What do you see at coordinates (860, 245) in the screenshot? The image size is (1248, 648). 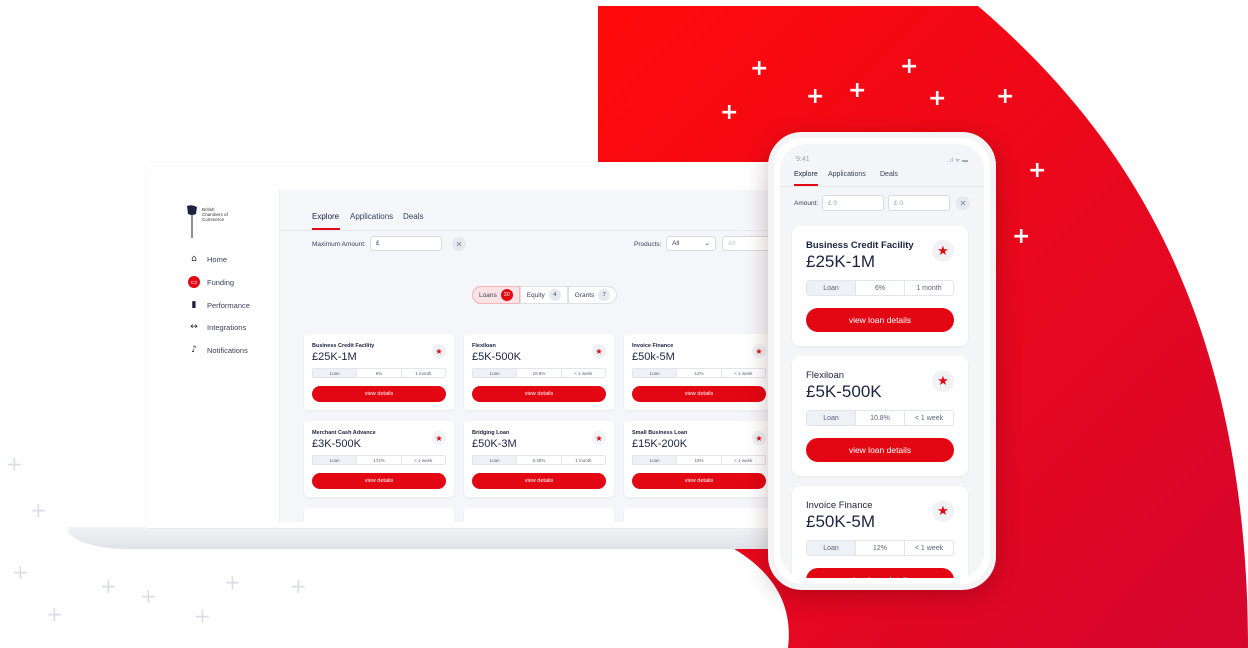 I see `loan-name: Business Credit Facility` at bounding box center [860, 245].